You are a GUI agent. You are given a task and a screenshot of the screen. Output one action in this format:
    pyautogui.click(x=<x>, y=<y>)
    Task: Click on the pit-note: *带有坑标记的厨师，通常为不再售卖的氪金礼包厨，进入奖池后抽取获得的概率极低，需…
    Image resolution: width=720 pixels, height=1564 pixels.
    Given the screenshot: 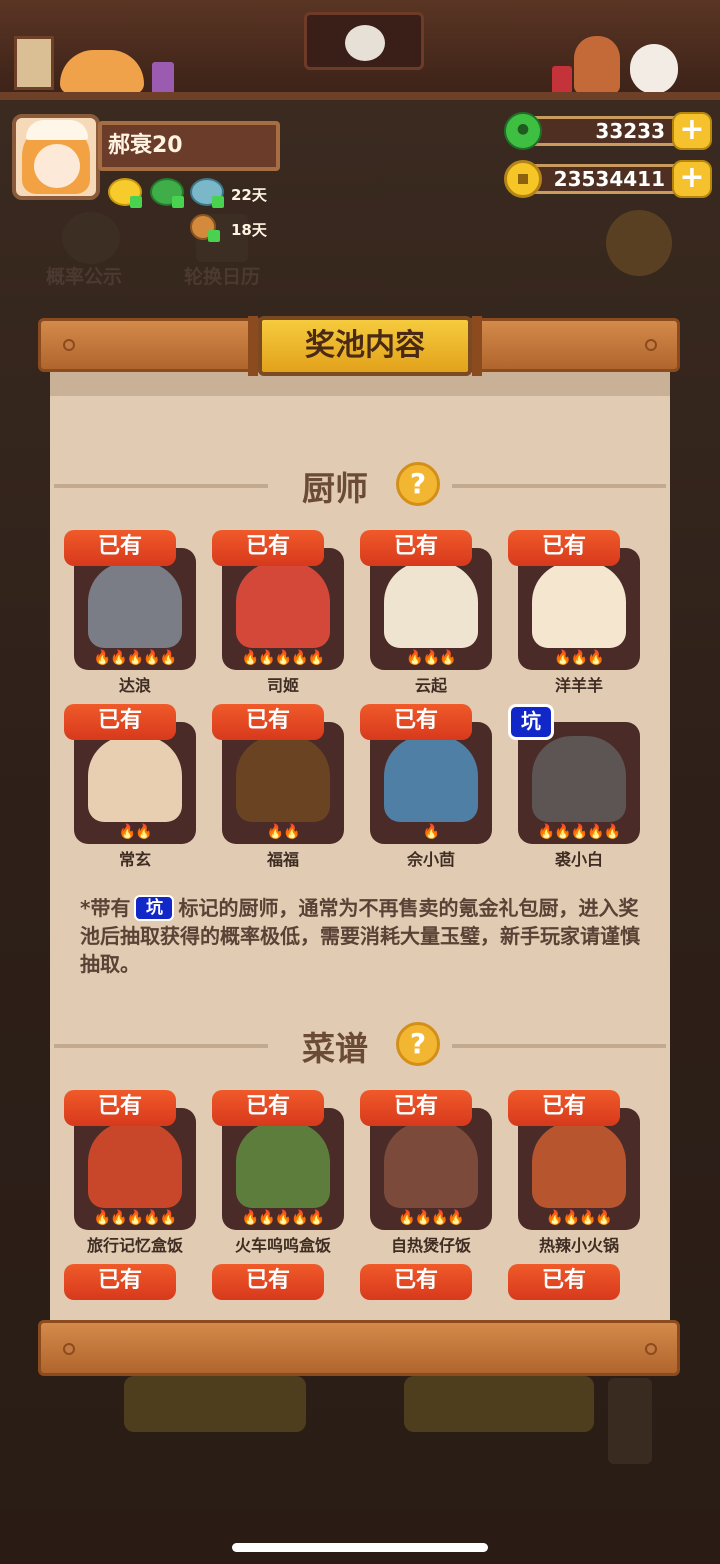 What is the action you would take?
    pyautogui.click(x=360, y=935)
    